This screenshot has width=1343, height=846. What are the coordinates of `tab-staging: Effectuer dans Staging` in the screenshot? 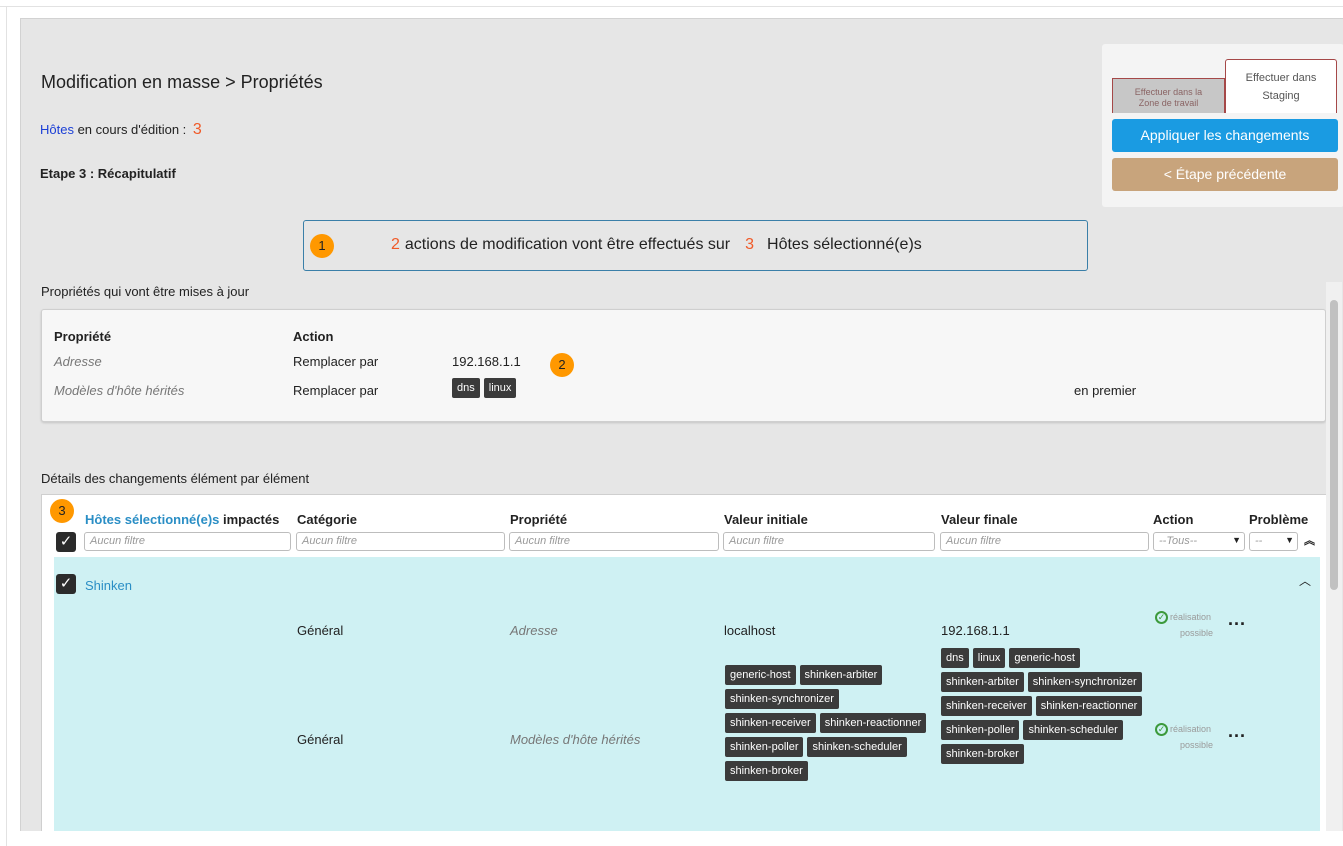 It's located at (1281, 86).